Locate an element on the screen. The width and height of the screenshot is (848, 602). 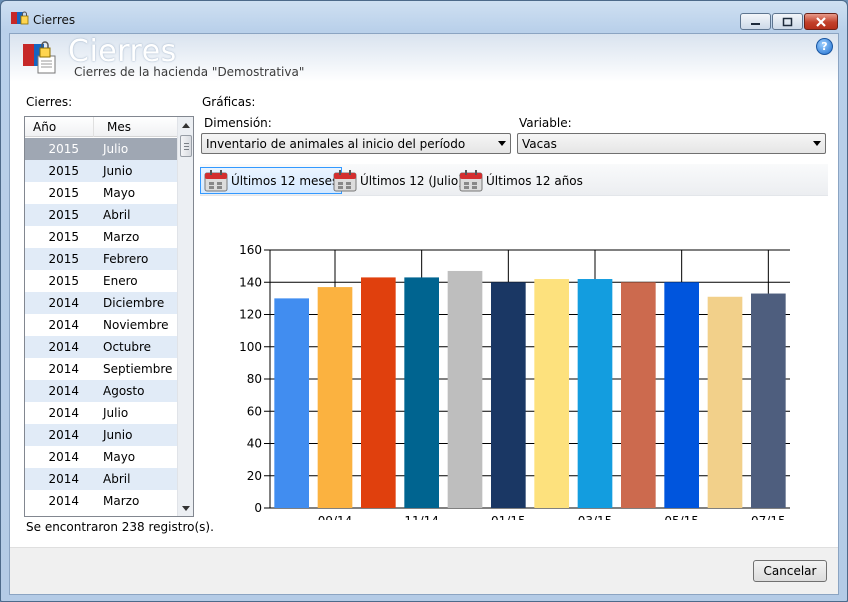
list-item: 2014 Marzo is located at coordinates (101, 501).